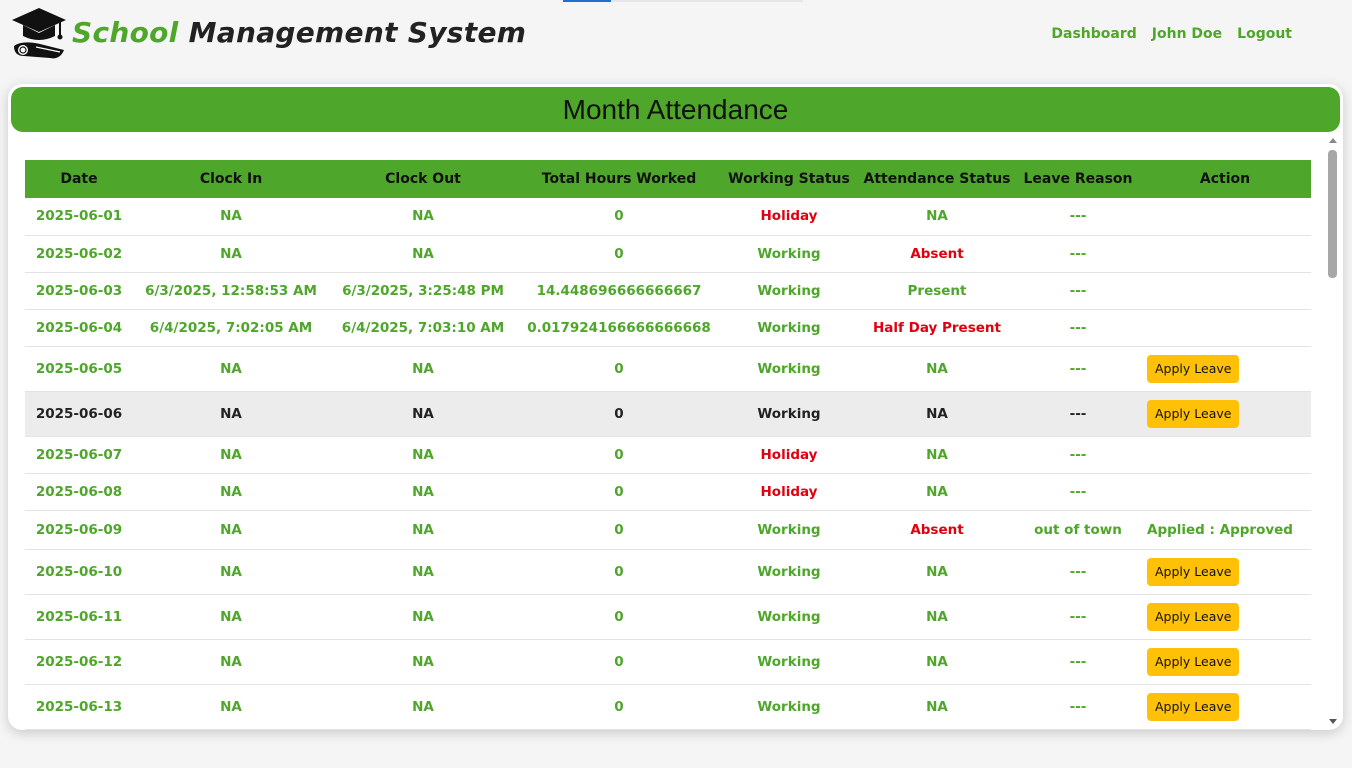 This screenshot has width=1352, height=768. I want to click on cell-total-hours: 14.448696666666667, so click(619, 291).